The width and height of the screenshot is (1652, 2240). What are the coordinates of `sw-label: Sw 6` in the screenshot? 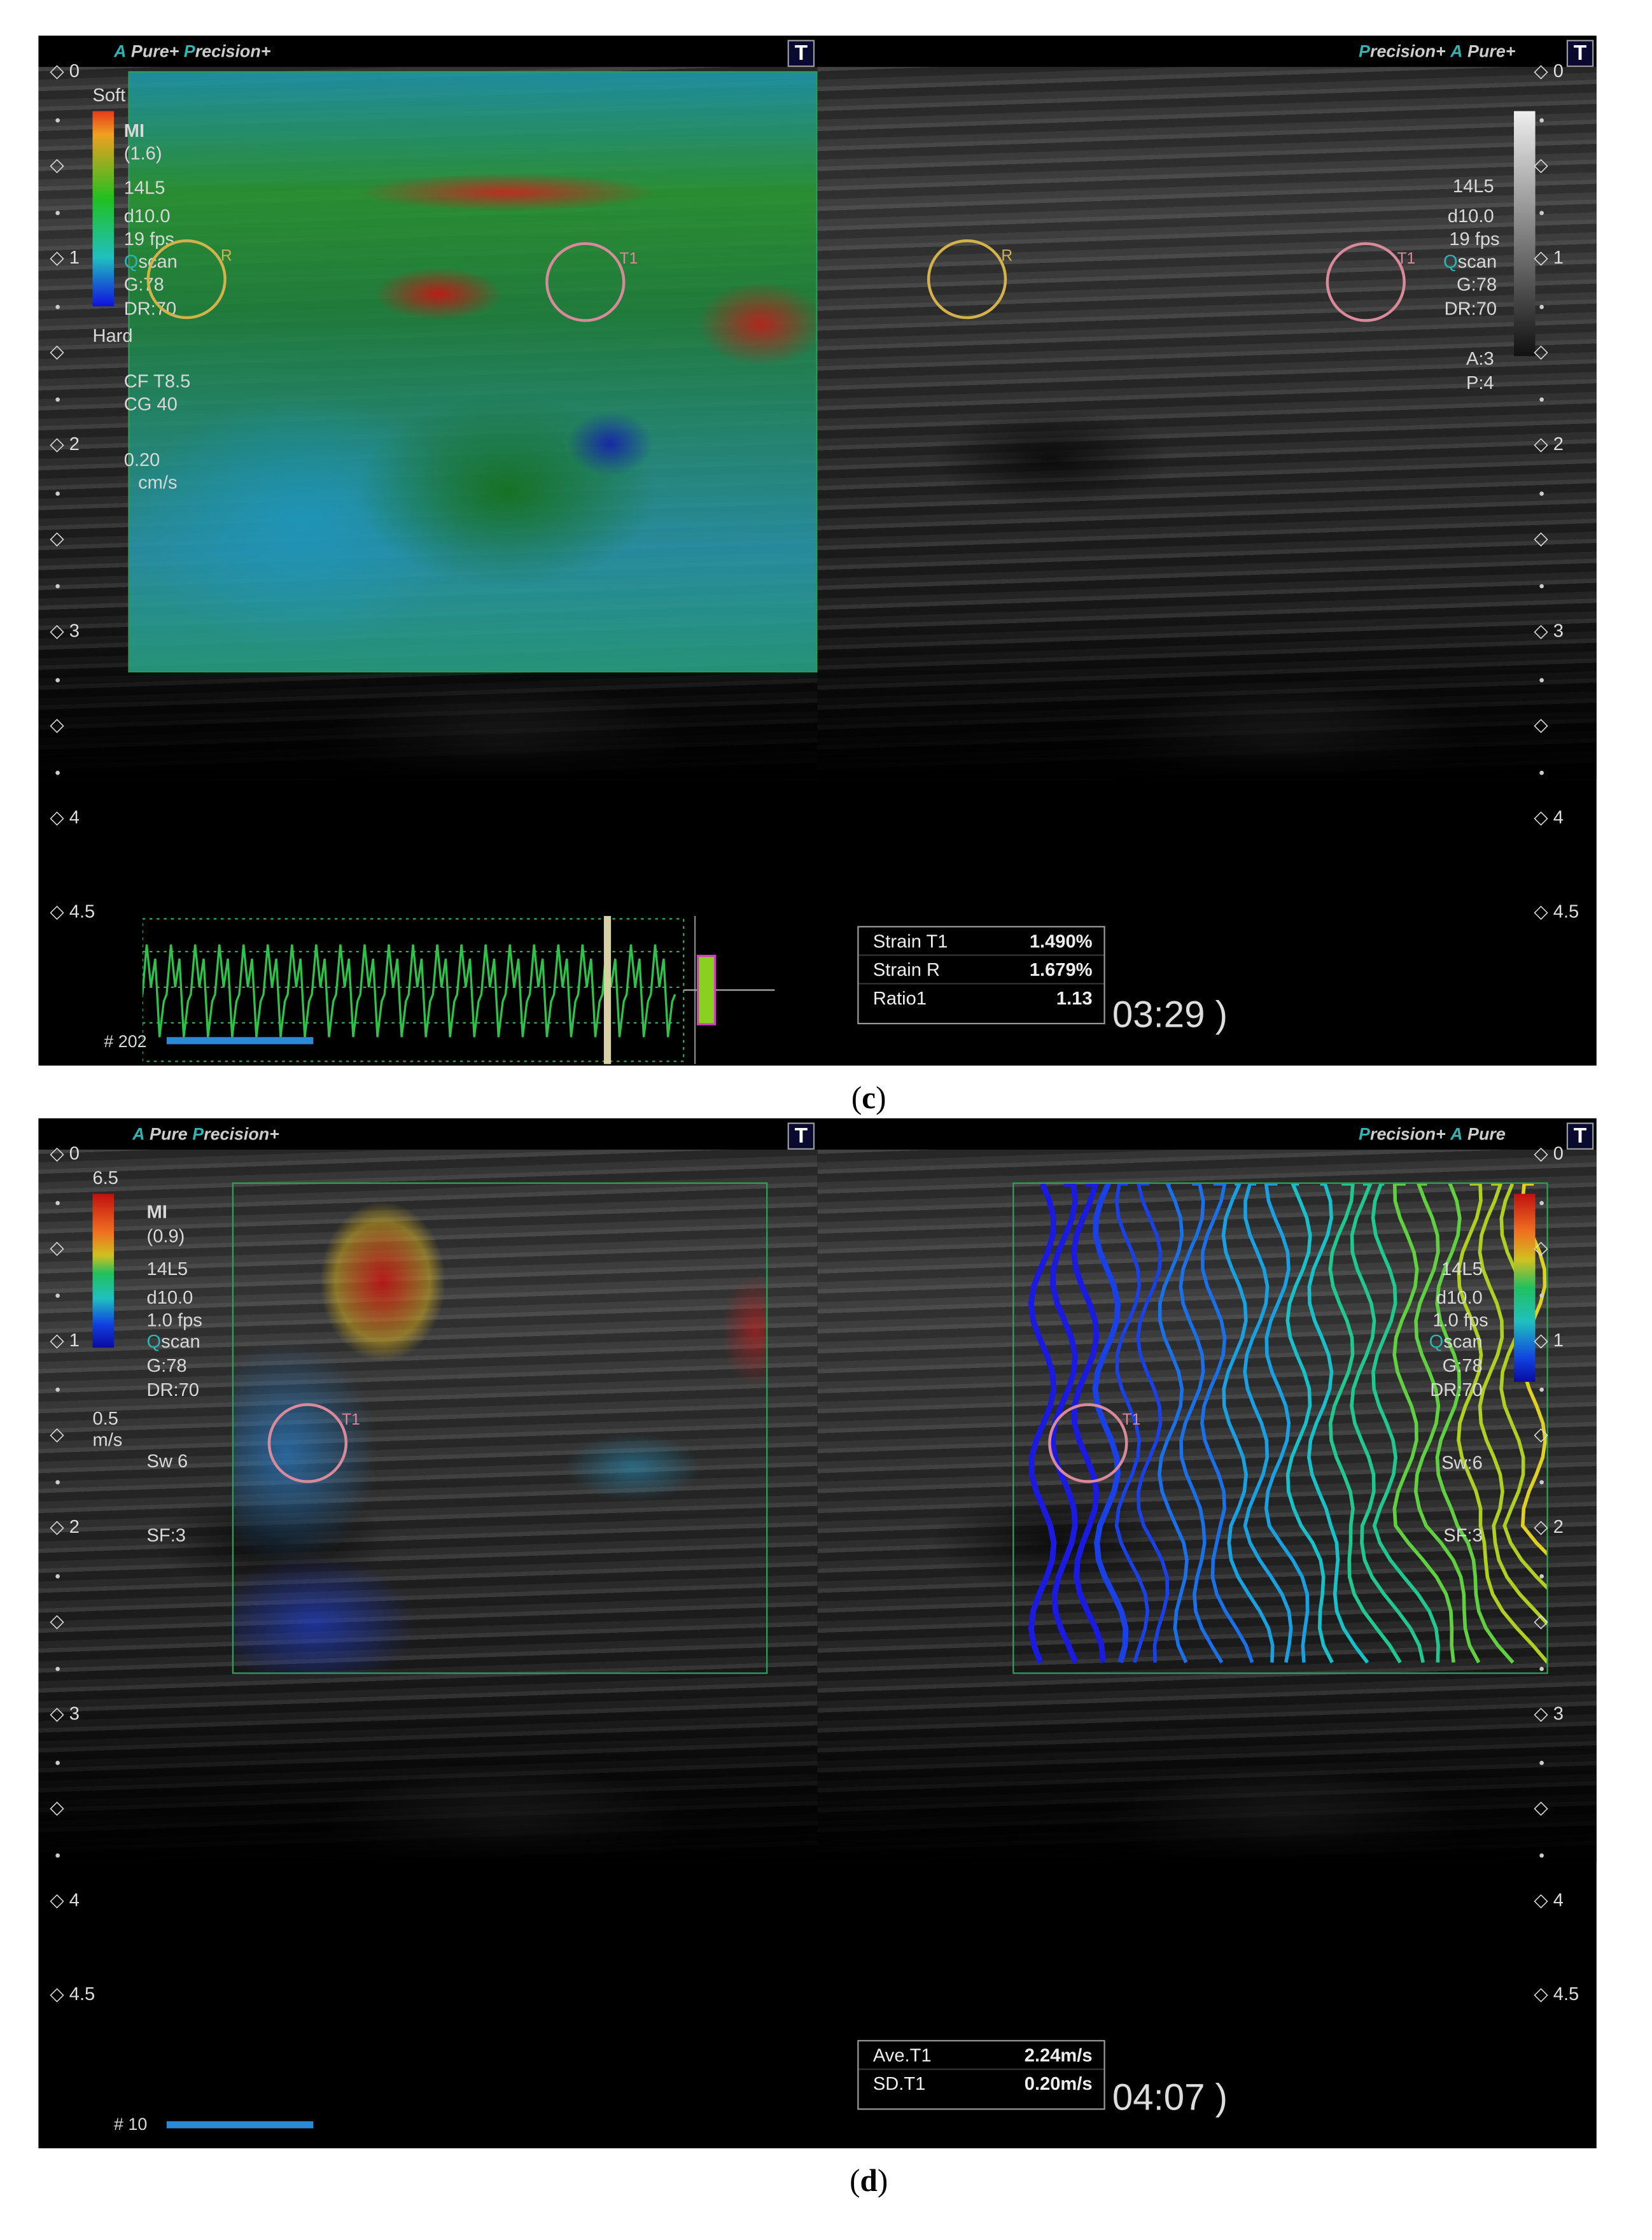 It's located at (167, 1461).